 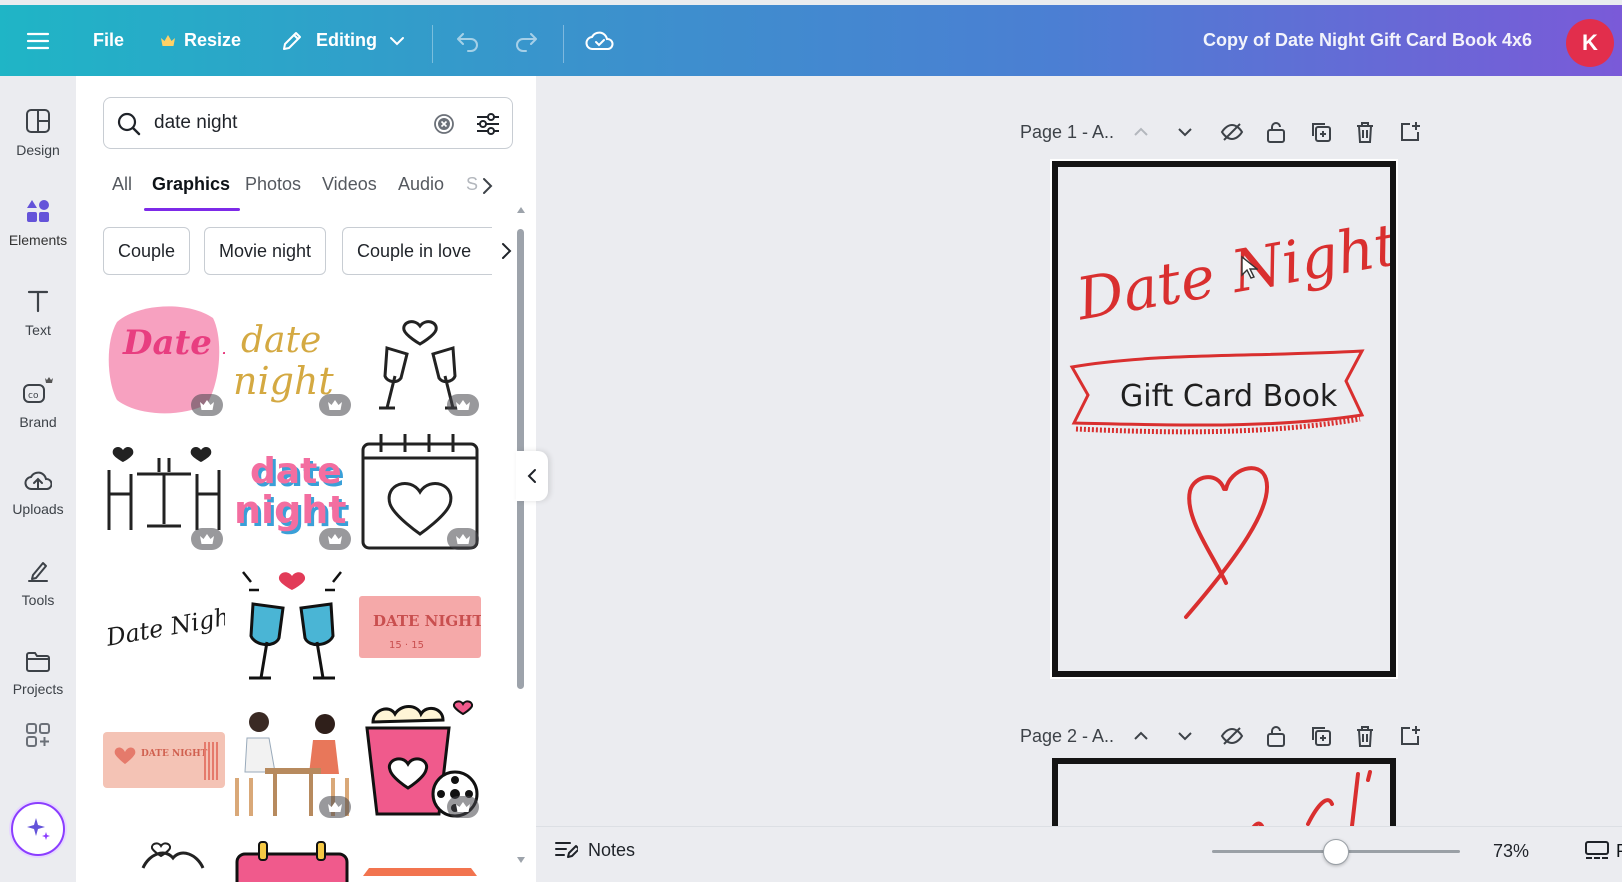 I want to click on resize-button: Resize, so click(x=200, y=40).